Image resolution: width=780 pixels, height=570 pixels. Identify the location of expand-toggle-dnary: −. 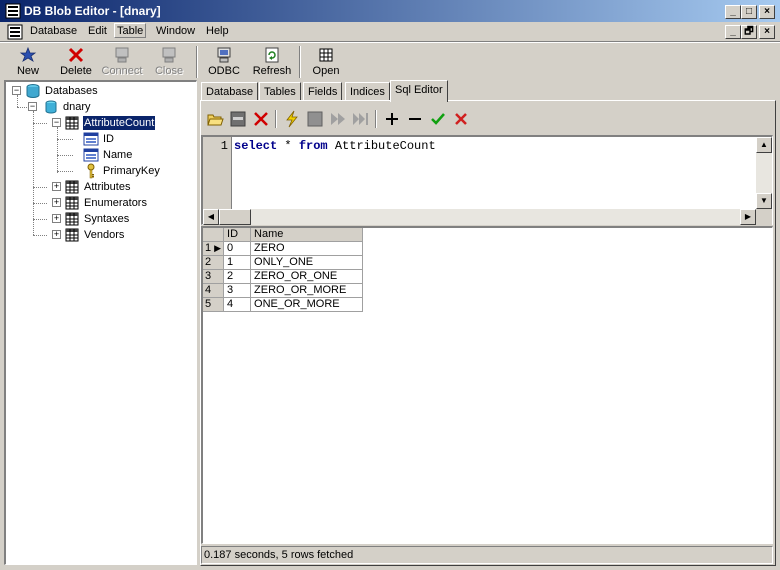
(32, 106).